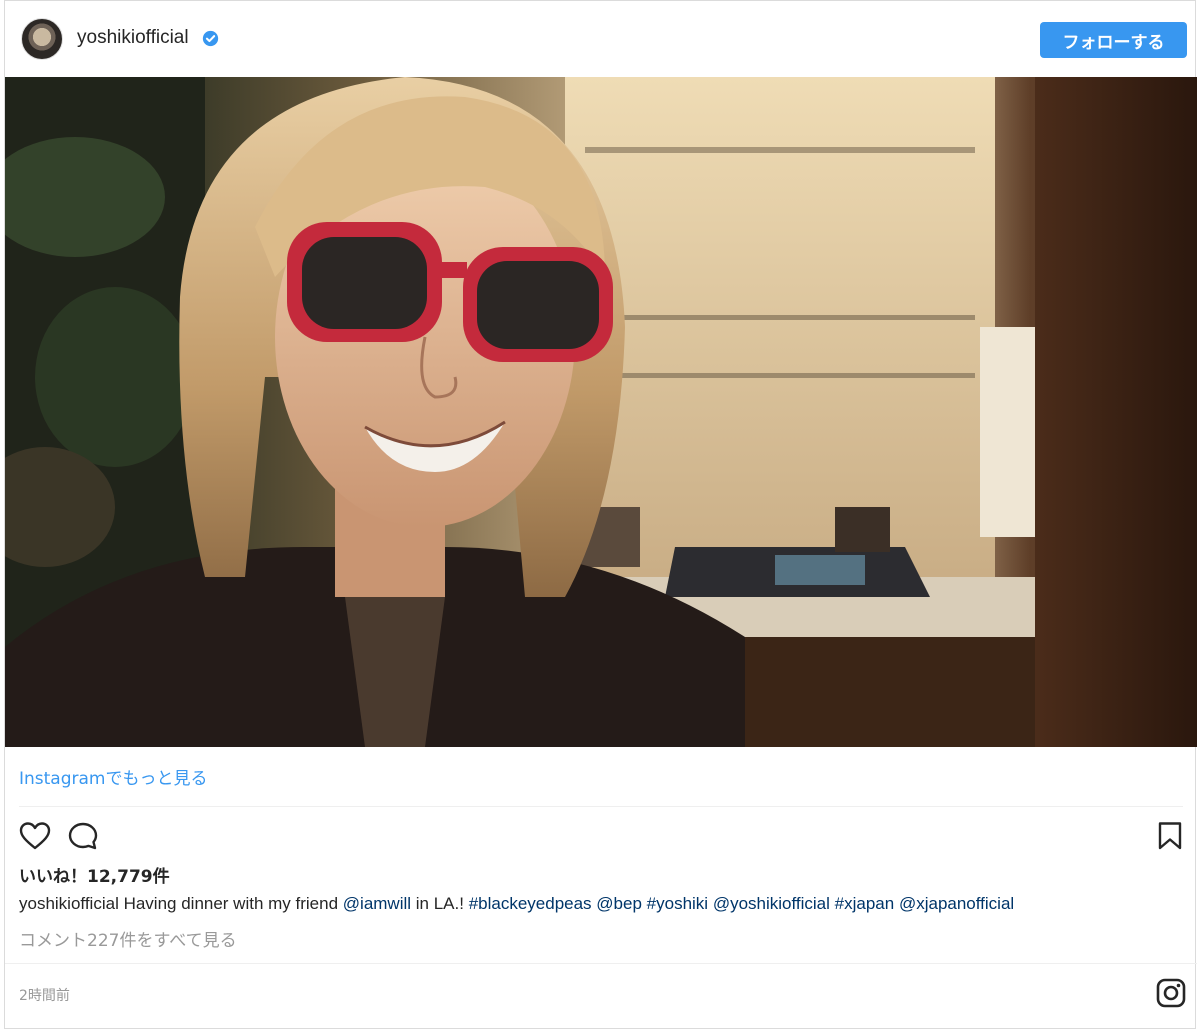 The width and height of the screenshot is (1200, 1031). I want to click on caption-text: Having dinner with my friend, so click(230, 903).